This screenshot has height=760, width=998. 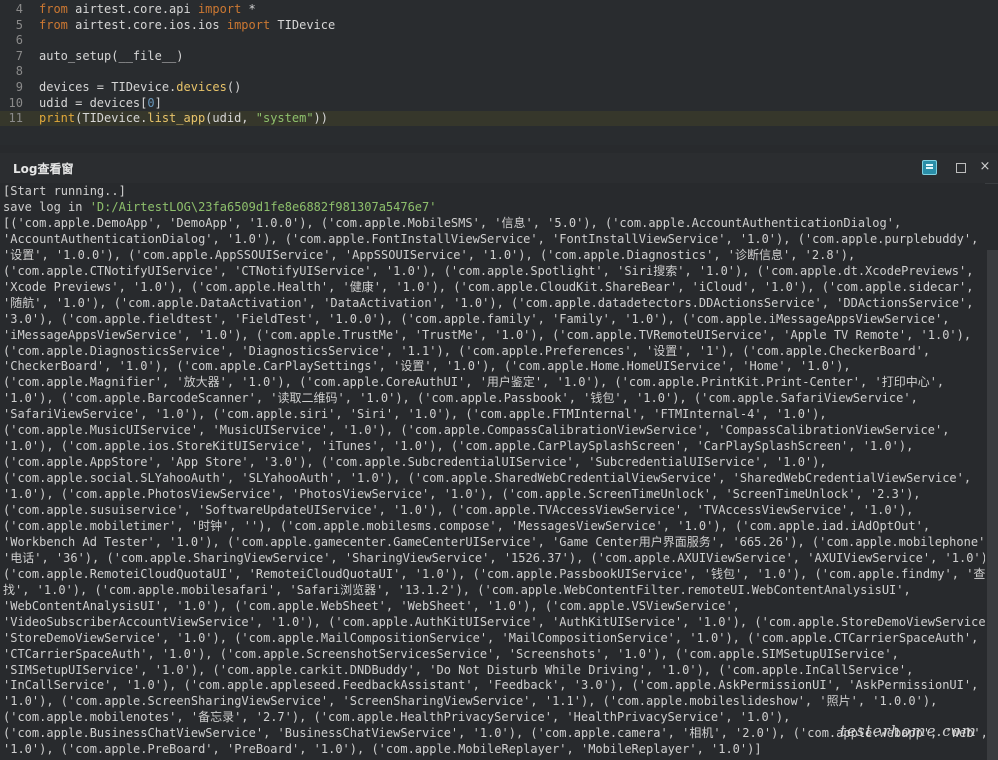 What do you see at coordinates (15, 118) in the screenshot?
I see `line-number: 11` at bounding box center [15, 118].